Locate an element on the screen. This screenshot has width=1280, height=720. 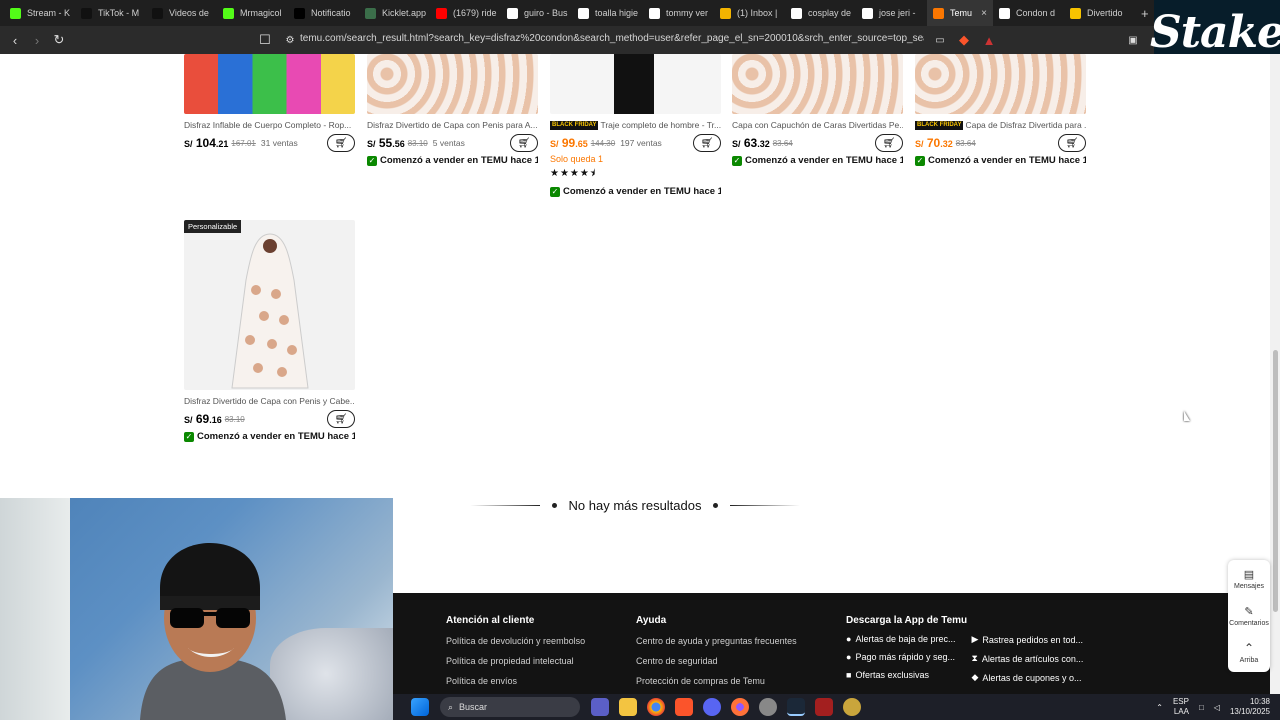
browser-tab: (1679) ride is located at coordinates (465, 13).